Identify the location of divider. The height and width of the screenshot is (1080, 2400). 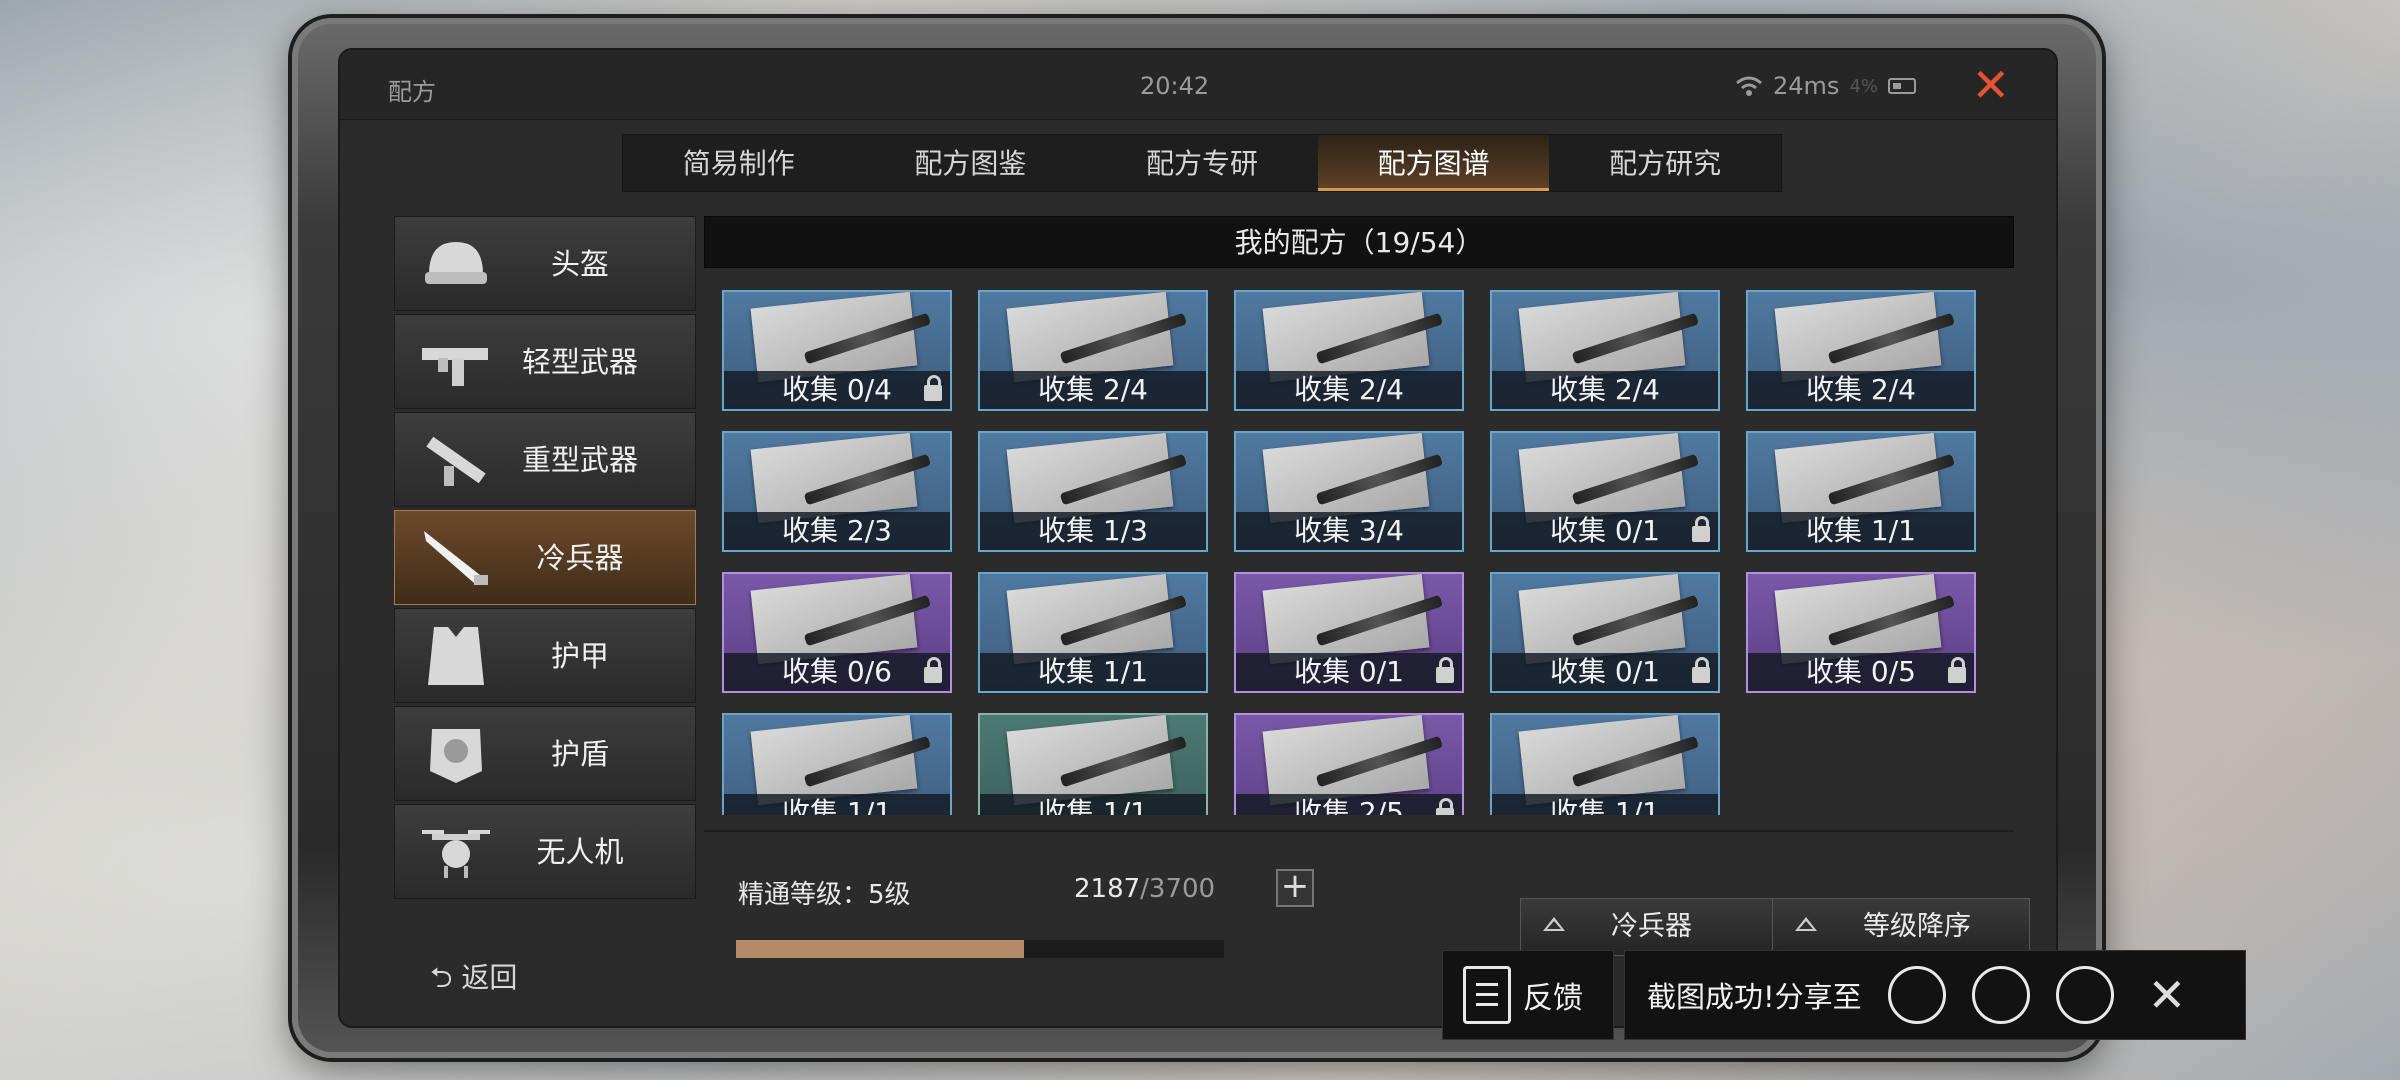
(1359, 831).